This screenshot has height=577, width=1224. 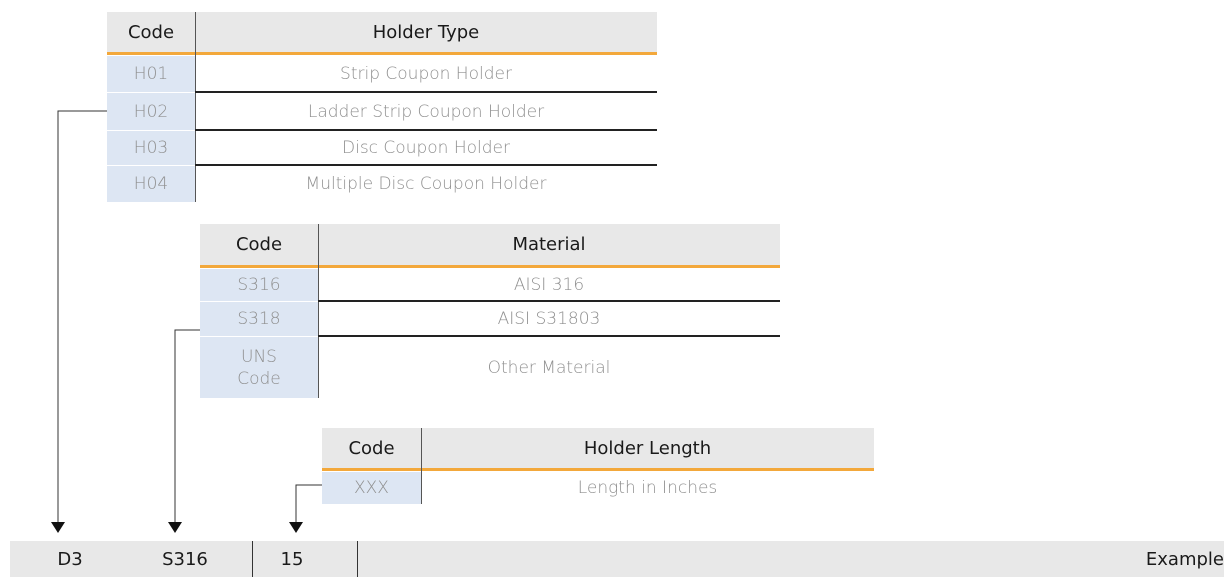 What do you see at coordinates (1184, 559) in the screenshot?
I see `example-label: Example` at bounding box center [1184, 559].